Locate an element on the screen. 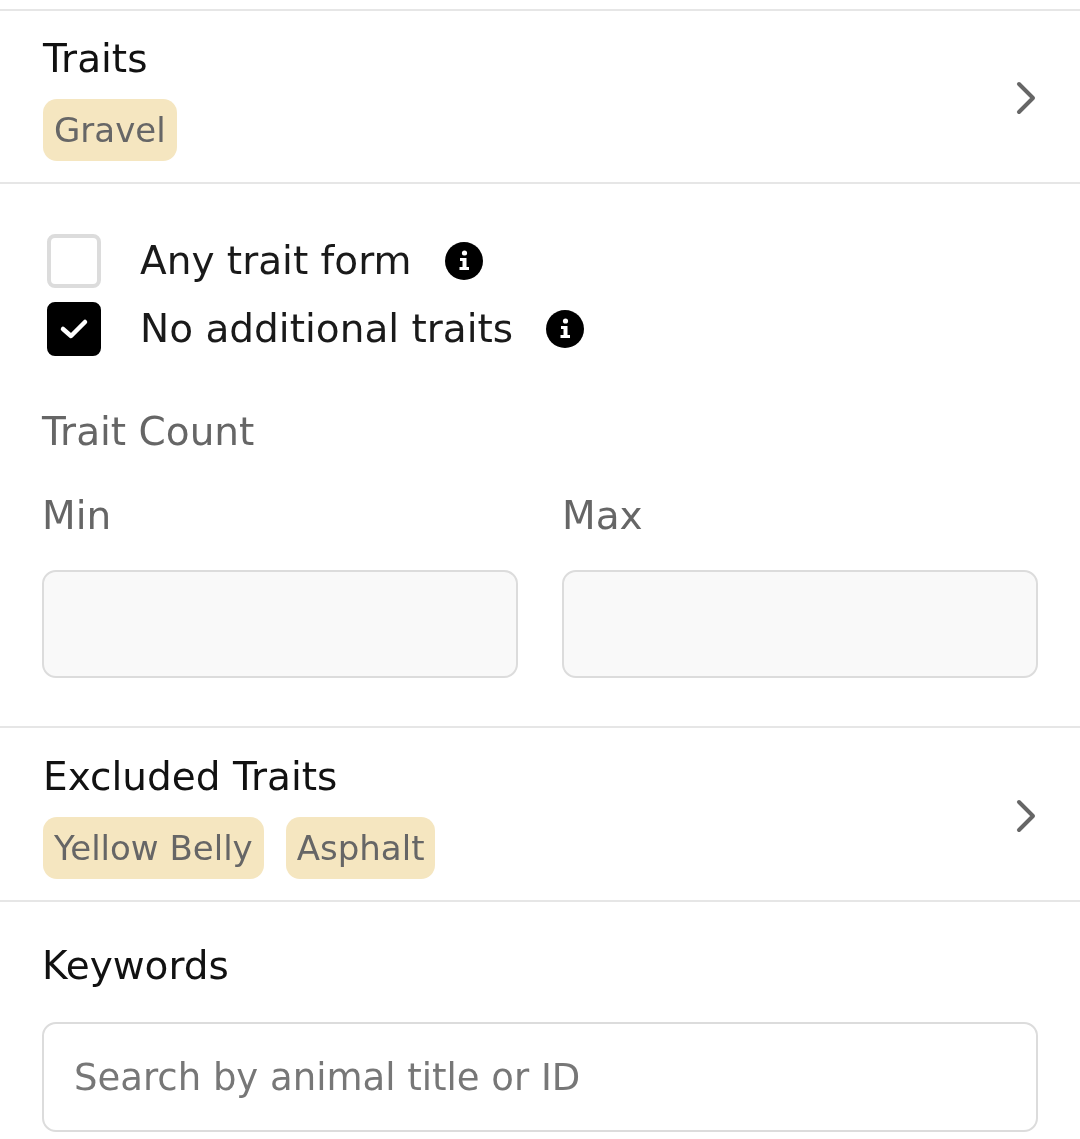 The width and height of the screenshot is (1080, 1139). checkbox is located at coordinates (74, 329).